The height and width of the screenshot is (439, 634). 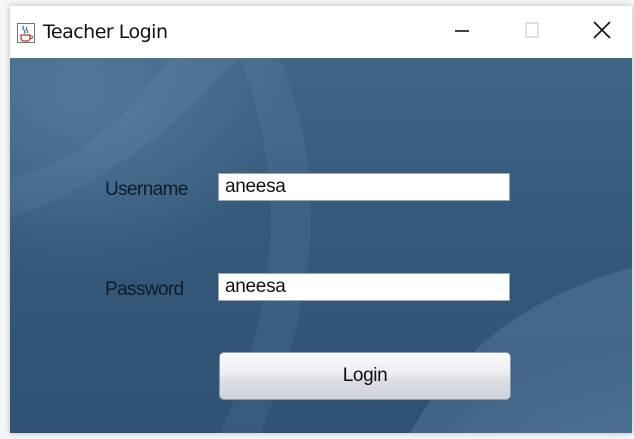 I want to click on window-title: Teacher Login, so click(x=105, y=32).